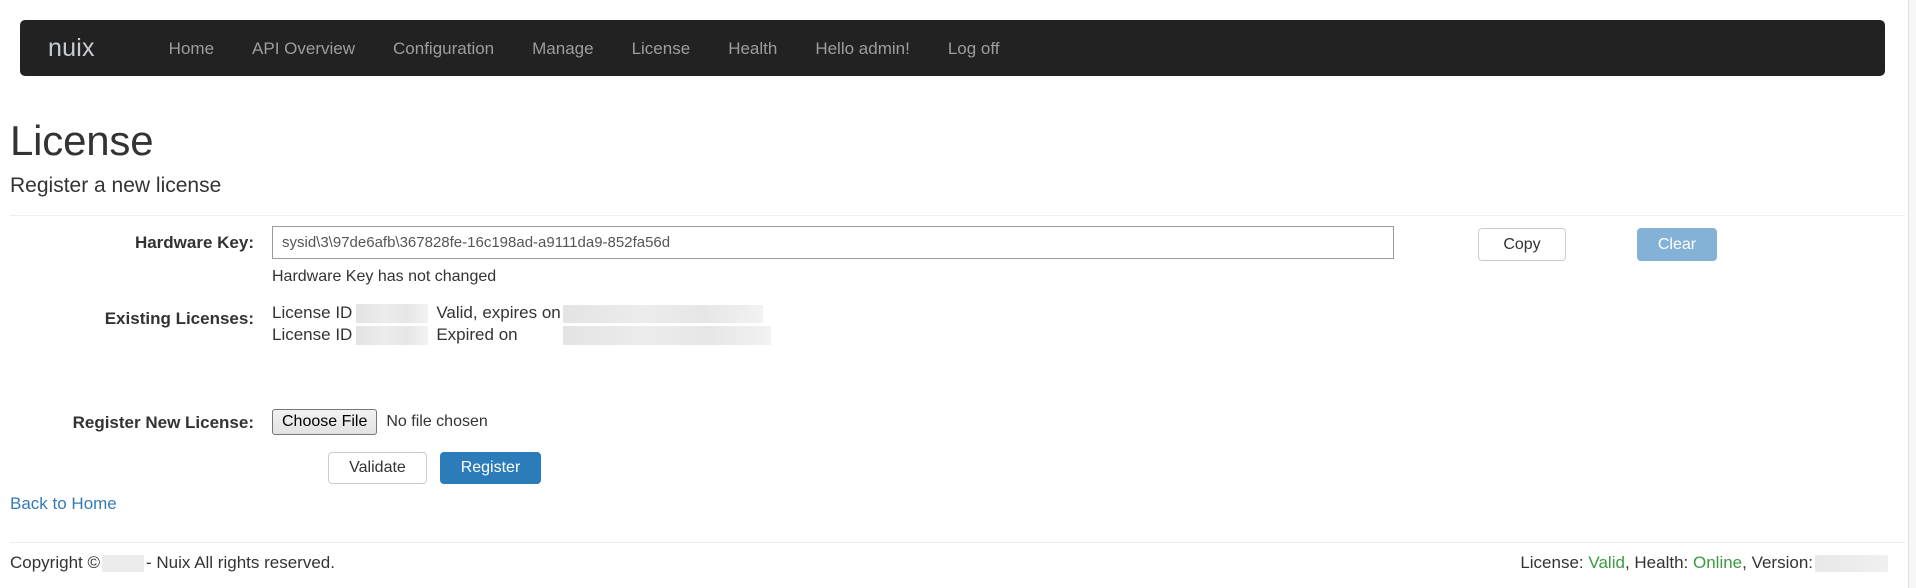 Image resolution: width=1916 pixels, height=588 pixels. What do you see at coordinates (191, 48) in the screenshot?
I see `nav-item-home: Home` at bounding box center [191, 48].